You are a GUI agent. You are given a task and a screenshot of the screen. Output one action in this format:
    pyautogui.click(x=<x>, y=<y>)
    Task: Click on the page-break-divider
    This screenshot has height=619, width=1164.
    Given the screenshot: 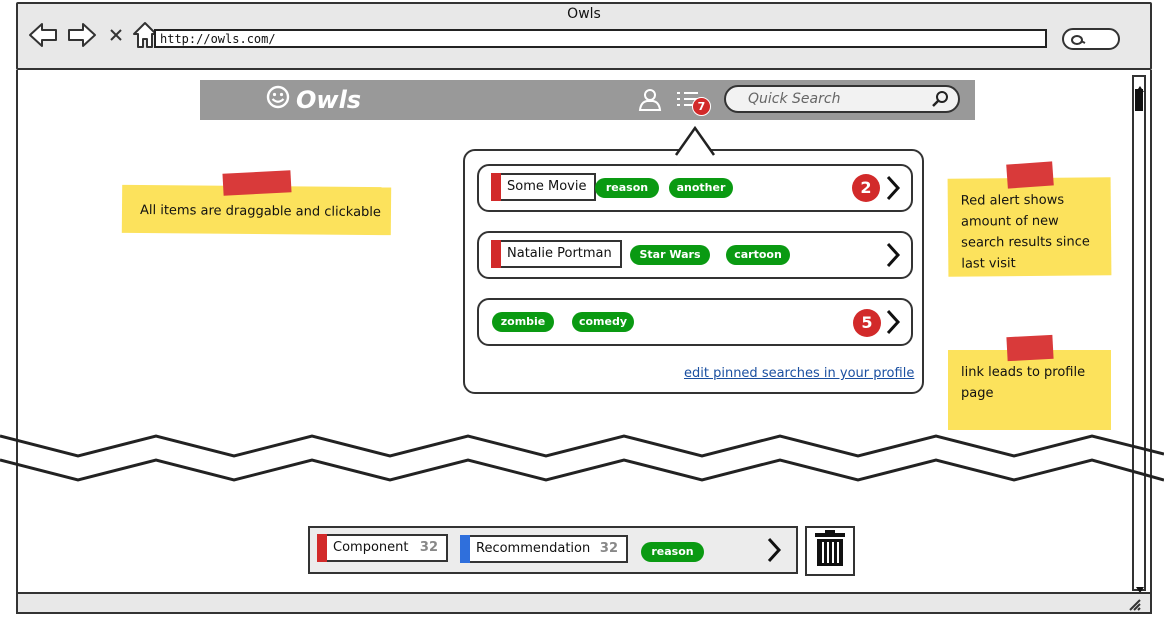 What is the action you would take?
    pyautogui.click(x=582, y=459)
    